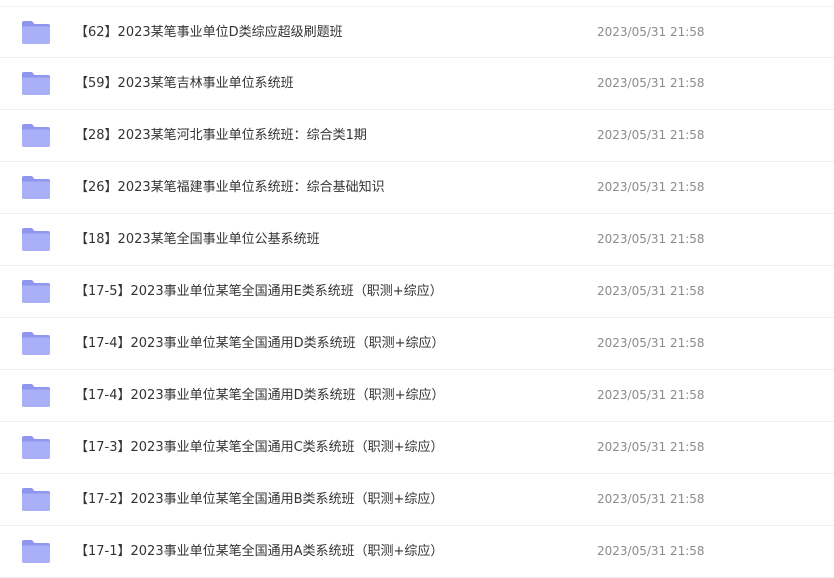 This screenshot has height=578, width=834. I want to click on file-name: 【26】2023某笔福建事业单位系统班：综合基础知识, so click(230, 187).